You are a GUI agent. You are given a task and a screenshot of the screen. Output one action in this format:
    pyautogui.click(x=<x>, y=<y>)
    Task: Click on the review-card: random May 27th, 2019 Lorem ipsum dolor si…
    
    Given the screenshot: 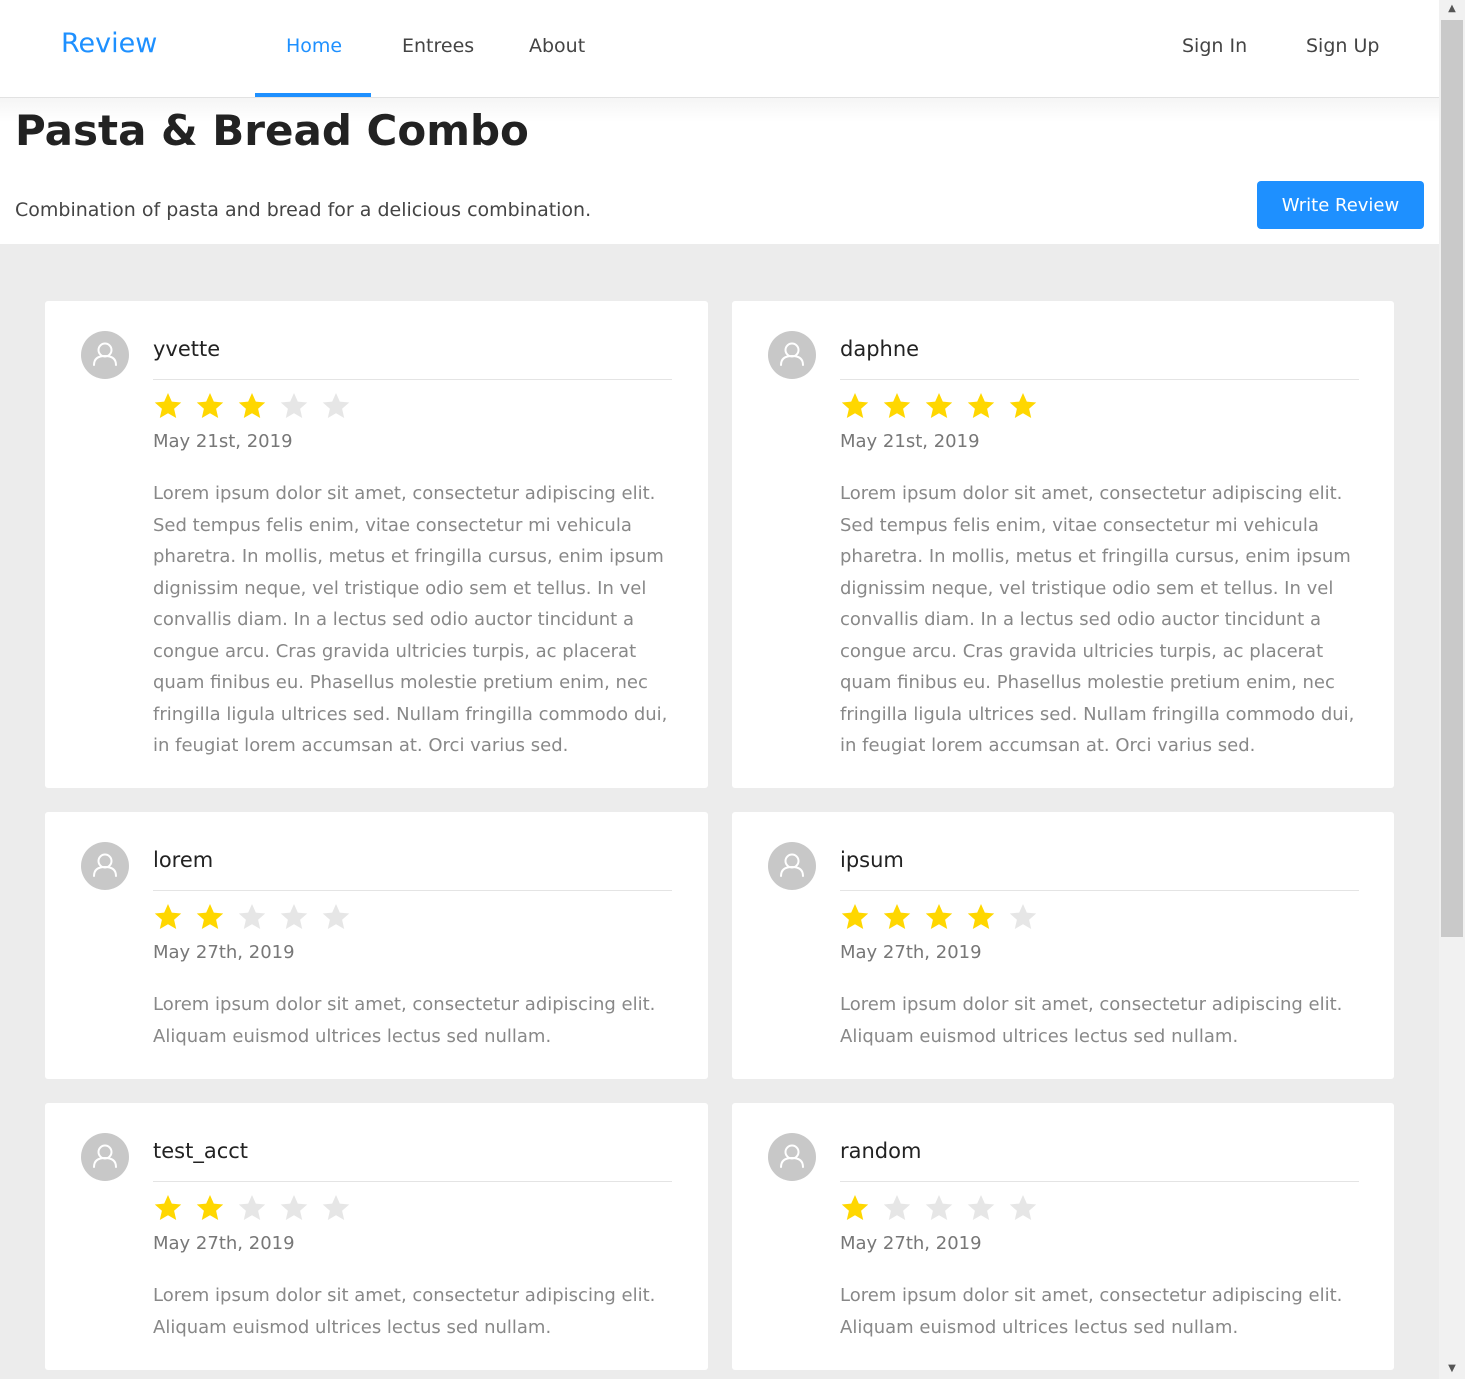 What is the action you would take?
    pyautogui.click(x=1063, y=1236)
    